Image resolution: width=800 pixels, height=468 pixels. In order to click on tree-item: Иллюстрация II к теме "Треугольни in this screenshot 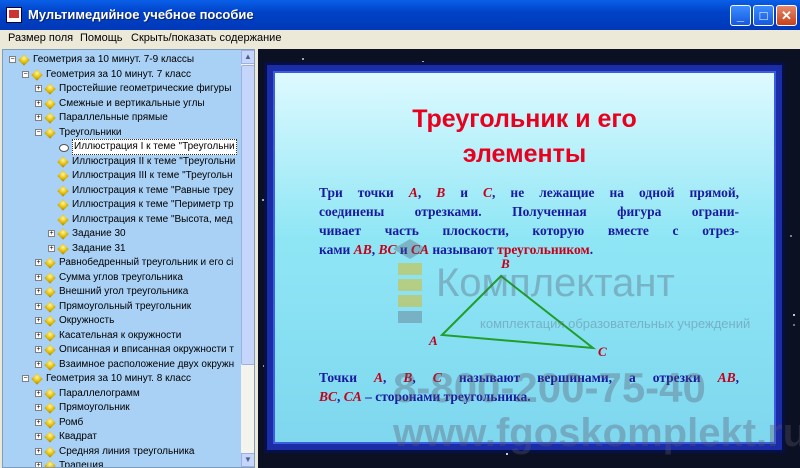, I will do `click(122, 162)`.